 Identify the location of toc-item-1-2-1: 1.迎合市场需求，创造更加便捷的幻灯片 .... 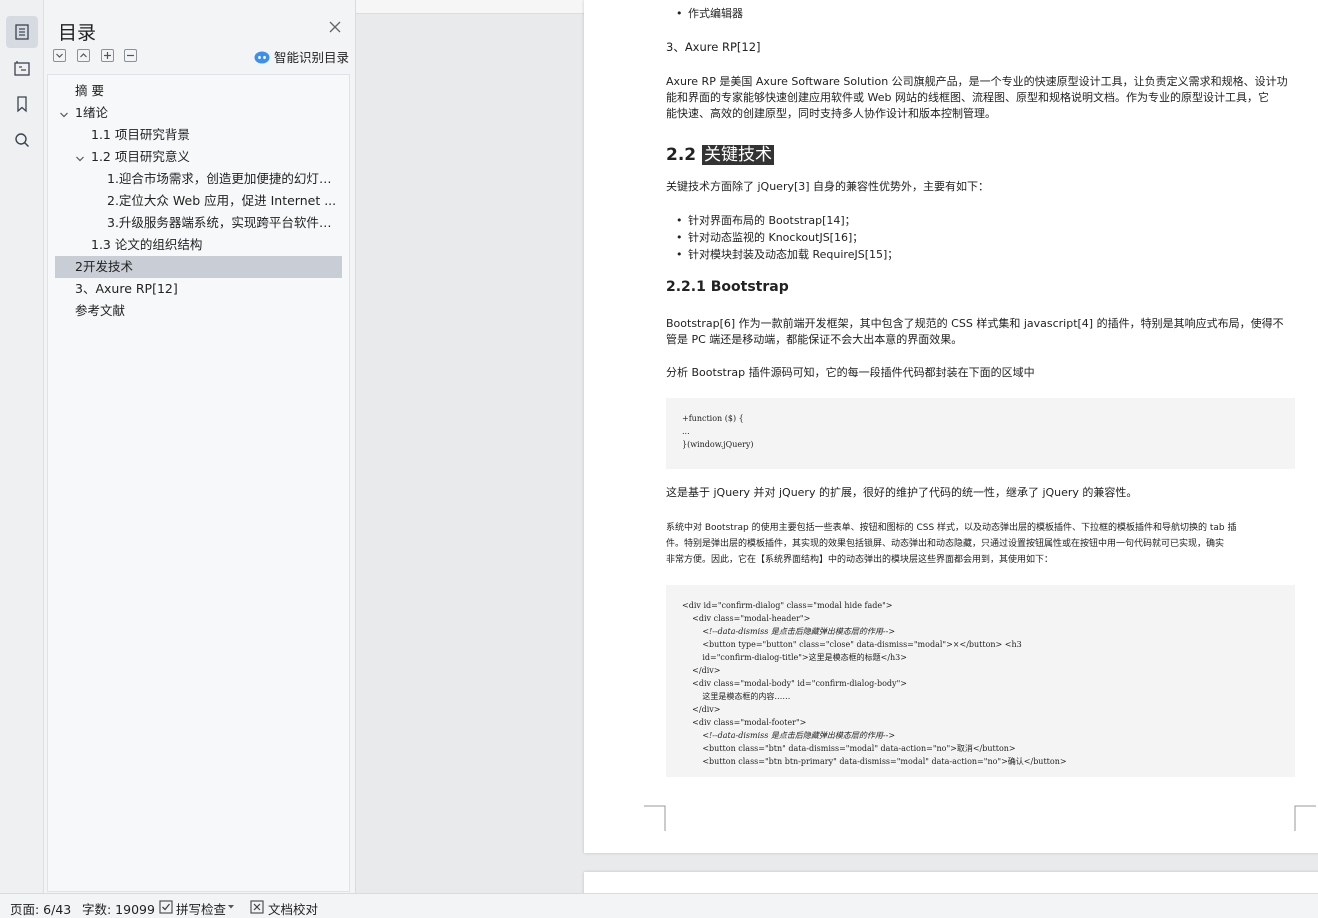
(224, 179).